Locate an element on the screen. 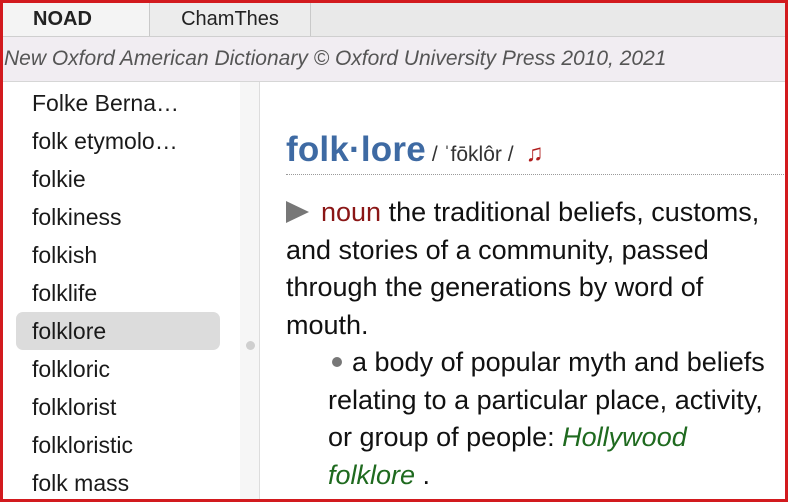 This screenshot has width=788, height=502. audio-icon: ♫ is located at coordinates (535, 153).